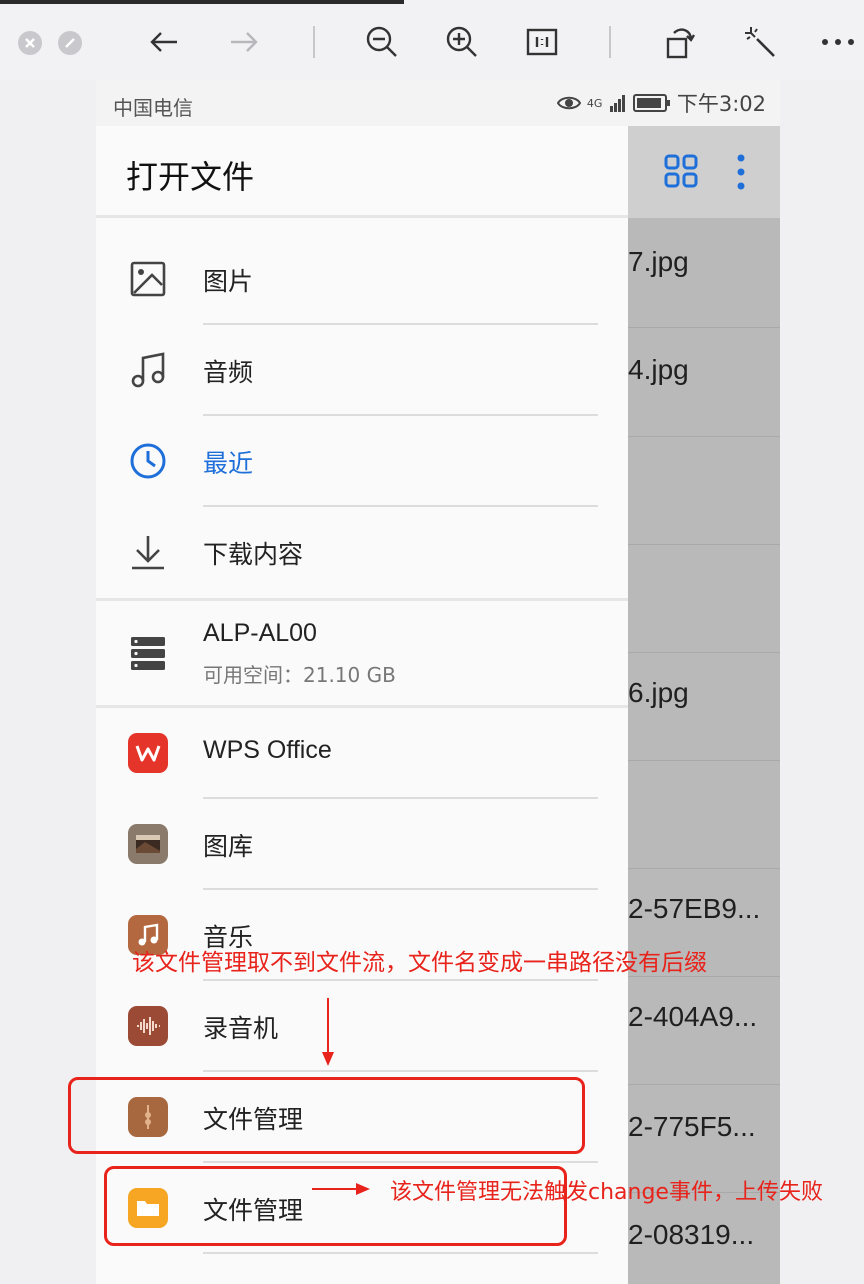 This screenshot has height=1284, width=864. Describe the element at coordinates (164, 42) in the screenshot. I see `back-arrow-icon` at that location.